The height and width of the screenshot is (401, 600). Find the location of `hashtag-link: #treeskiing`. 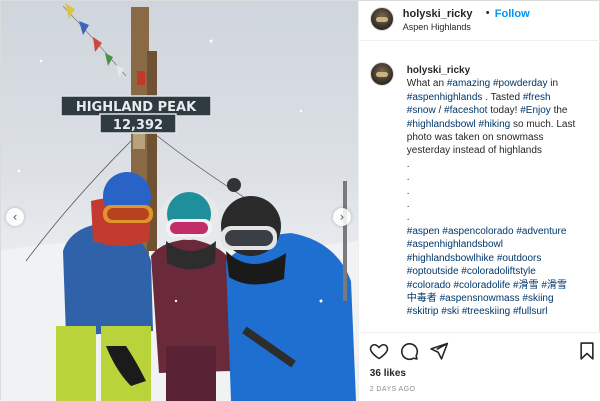

hashtag-link: #treeskiing is located at coordinates (486, 311).